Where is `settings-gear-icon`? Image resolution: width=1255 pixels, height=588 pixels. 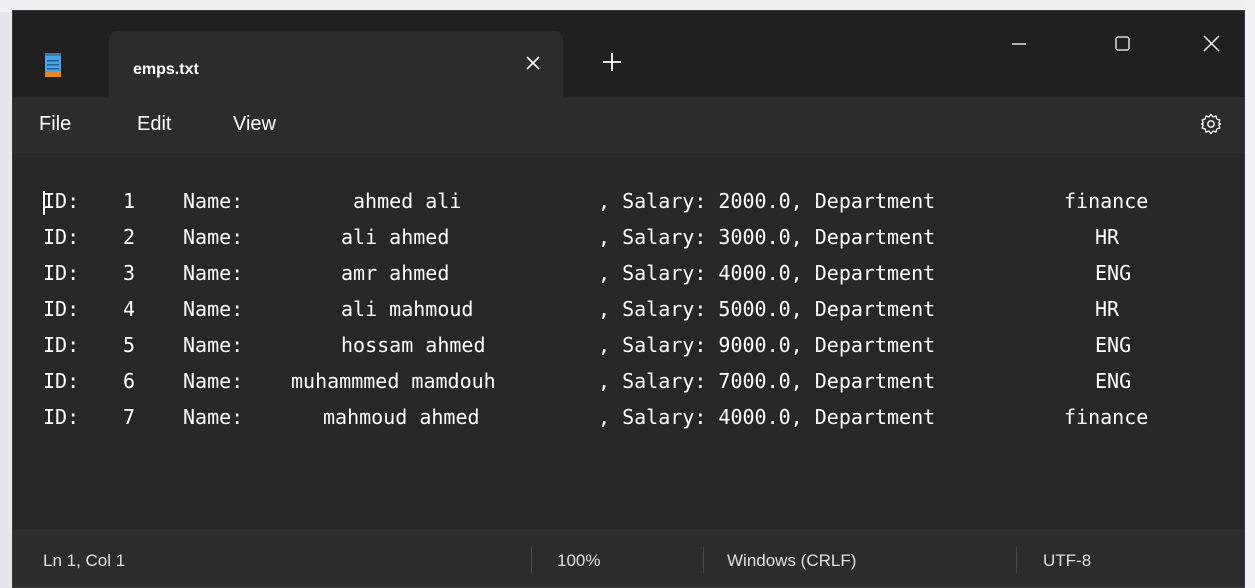
settings-gear-icon is located at coordinates (1211, 124).